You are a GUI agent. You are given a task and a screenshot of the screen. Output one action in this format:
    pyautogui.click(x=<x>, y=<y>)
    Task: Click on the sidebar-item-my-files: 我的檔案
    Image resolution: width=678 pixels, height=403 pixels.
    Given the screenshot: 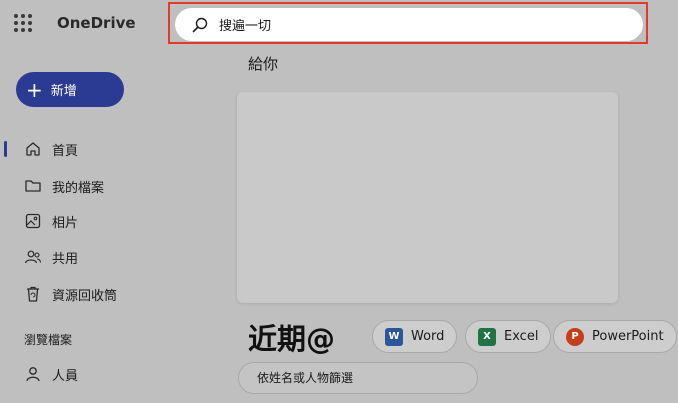 What is the action you would take?
    pyautogui.click(x=95, y=186)
    